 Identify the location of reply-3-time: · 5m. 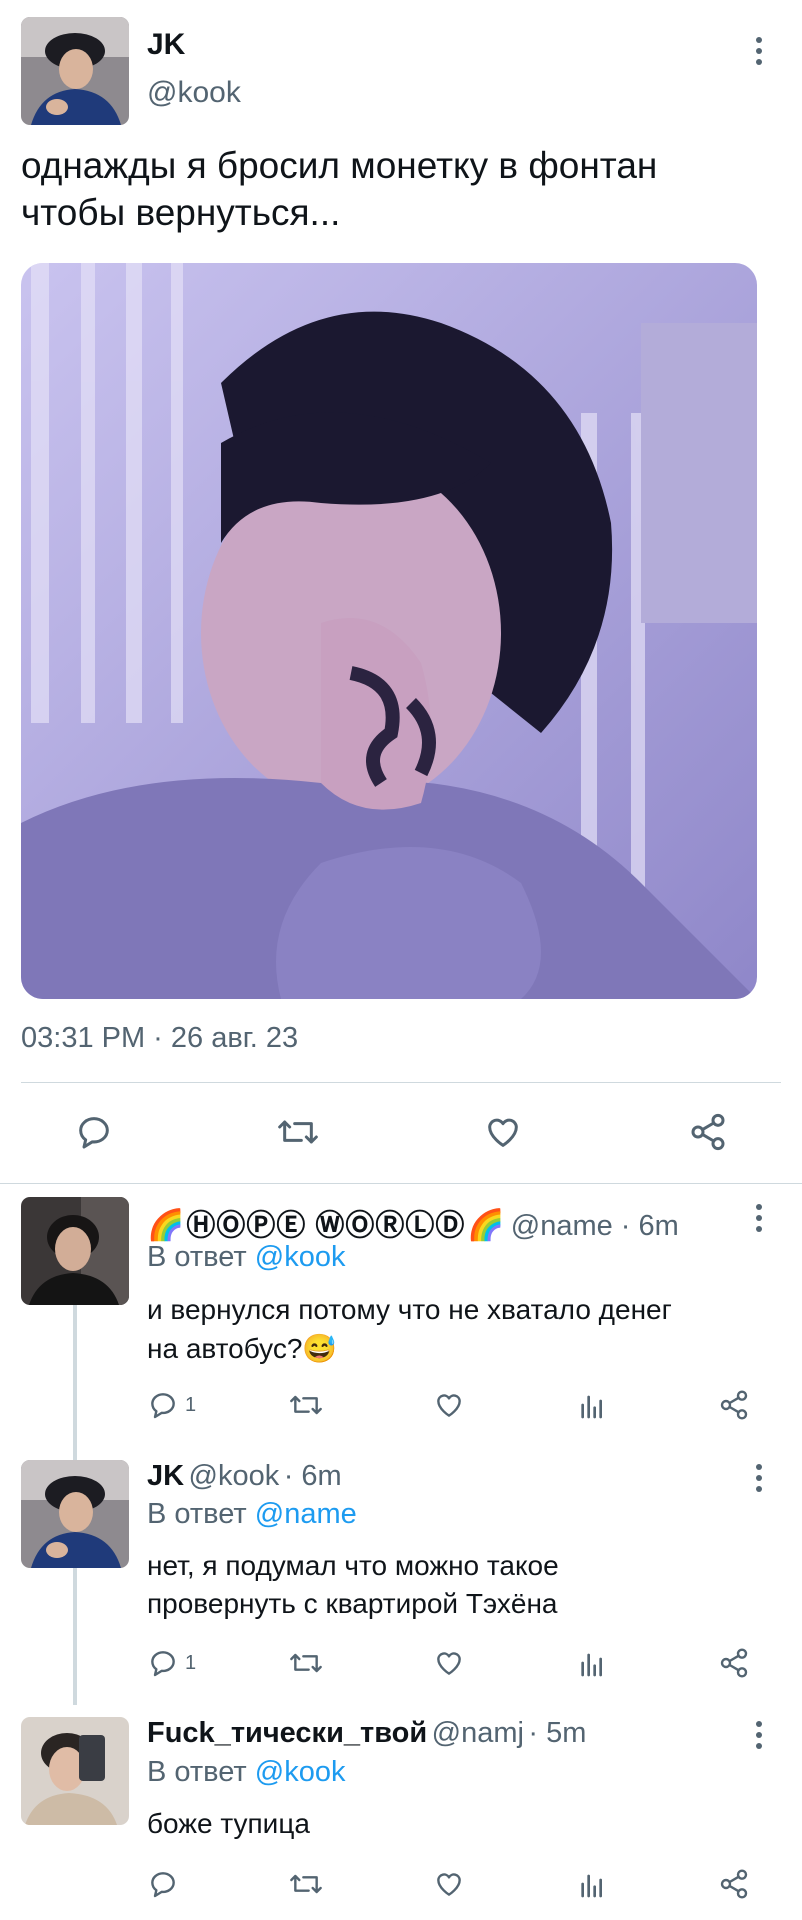
(557, 1733).